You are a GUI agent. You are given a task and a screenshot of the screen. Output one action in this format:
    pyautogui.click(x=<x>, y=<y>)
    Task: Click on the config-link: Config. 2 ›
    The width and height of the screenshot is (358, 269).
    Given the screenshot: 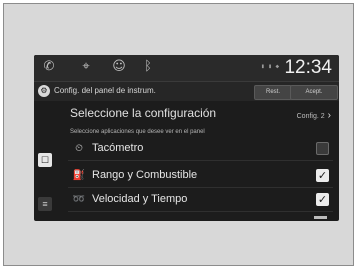 What is the action you would take?
    pyautogui.click(x=314, y=115)
    